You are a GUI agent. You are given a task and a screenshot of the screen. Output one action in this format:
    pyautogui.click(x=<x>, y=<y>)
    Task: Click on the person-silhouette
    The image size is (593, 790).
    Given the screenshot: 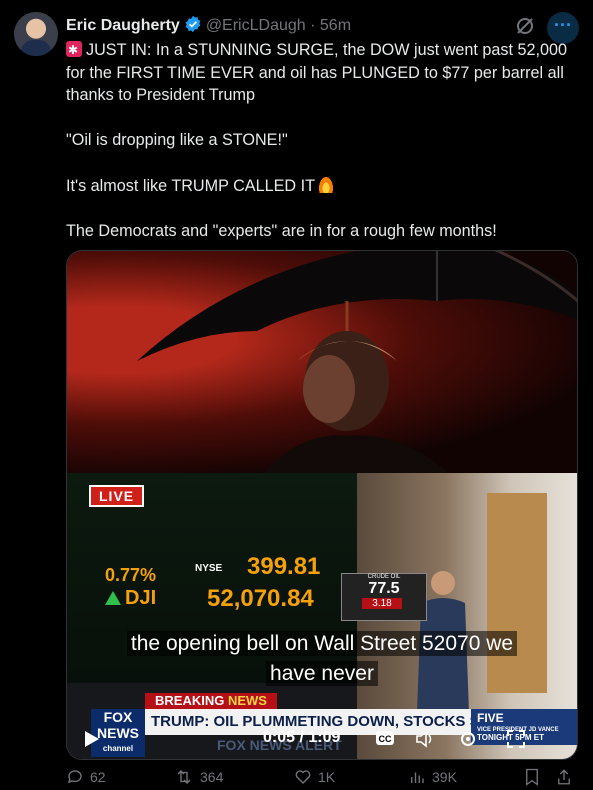 What is the action you would take?
    pyautogui.click(x=357, y=406)
    